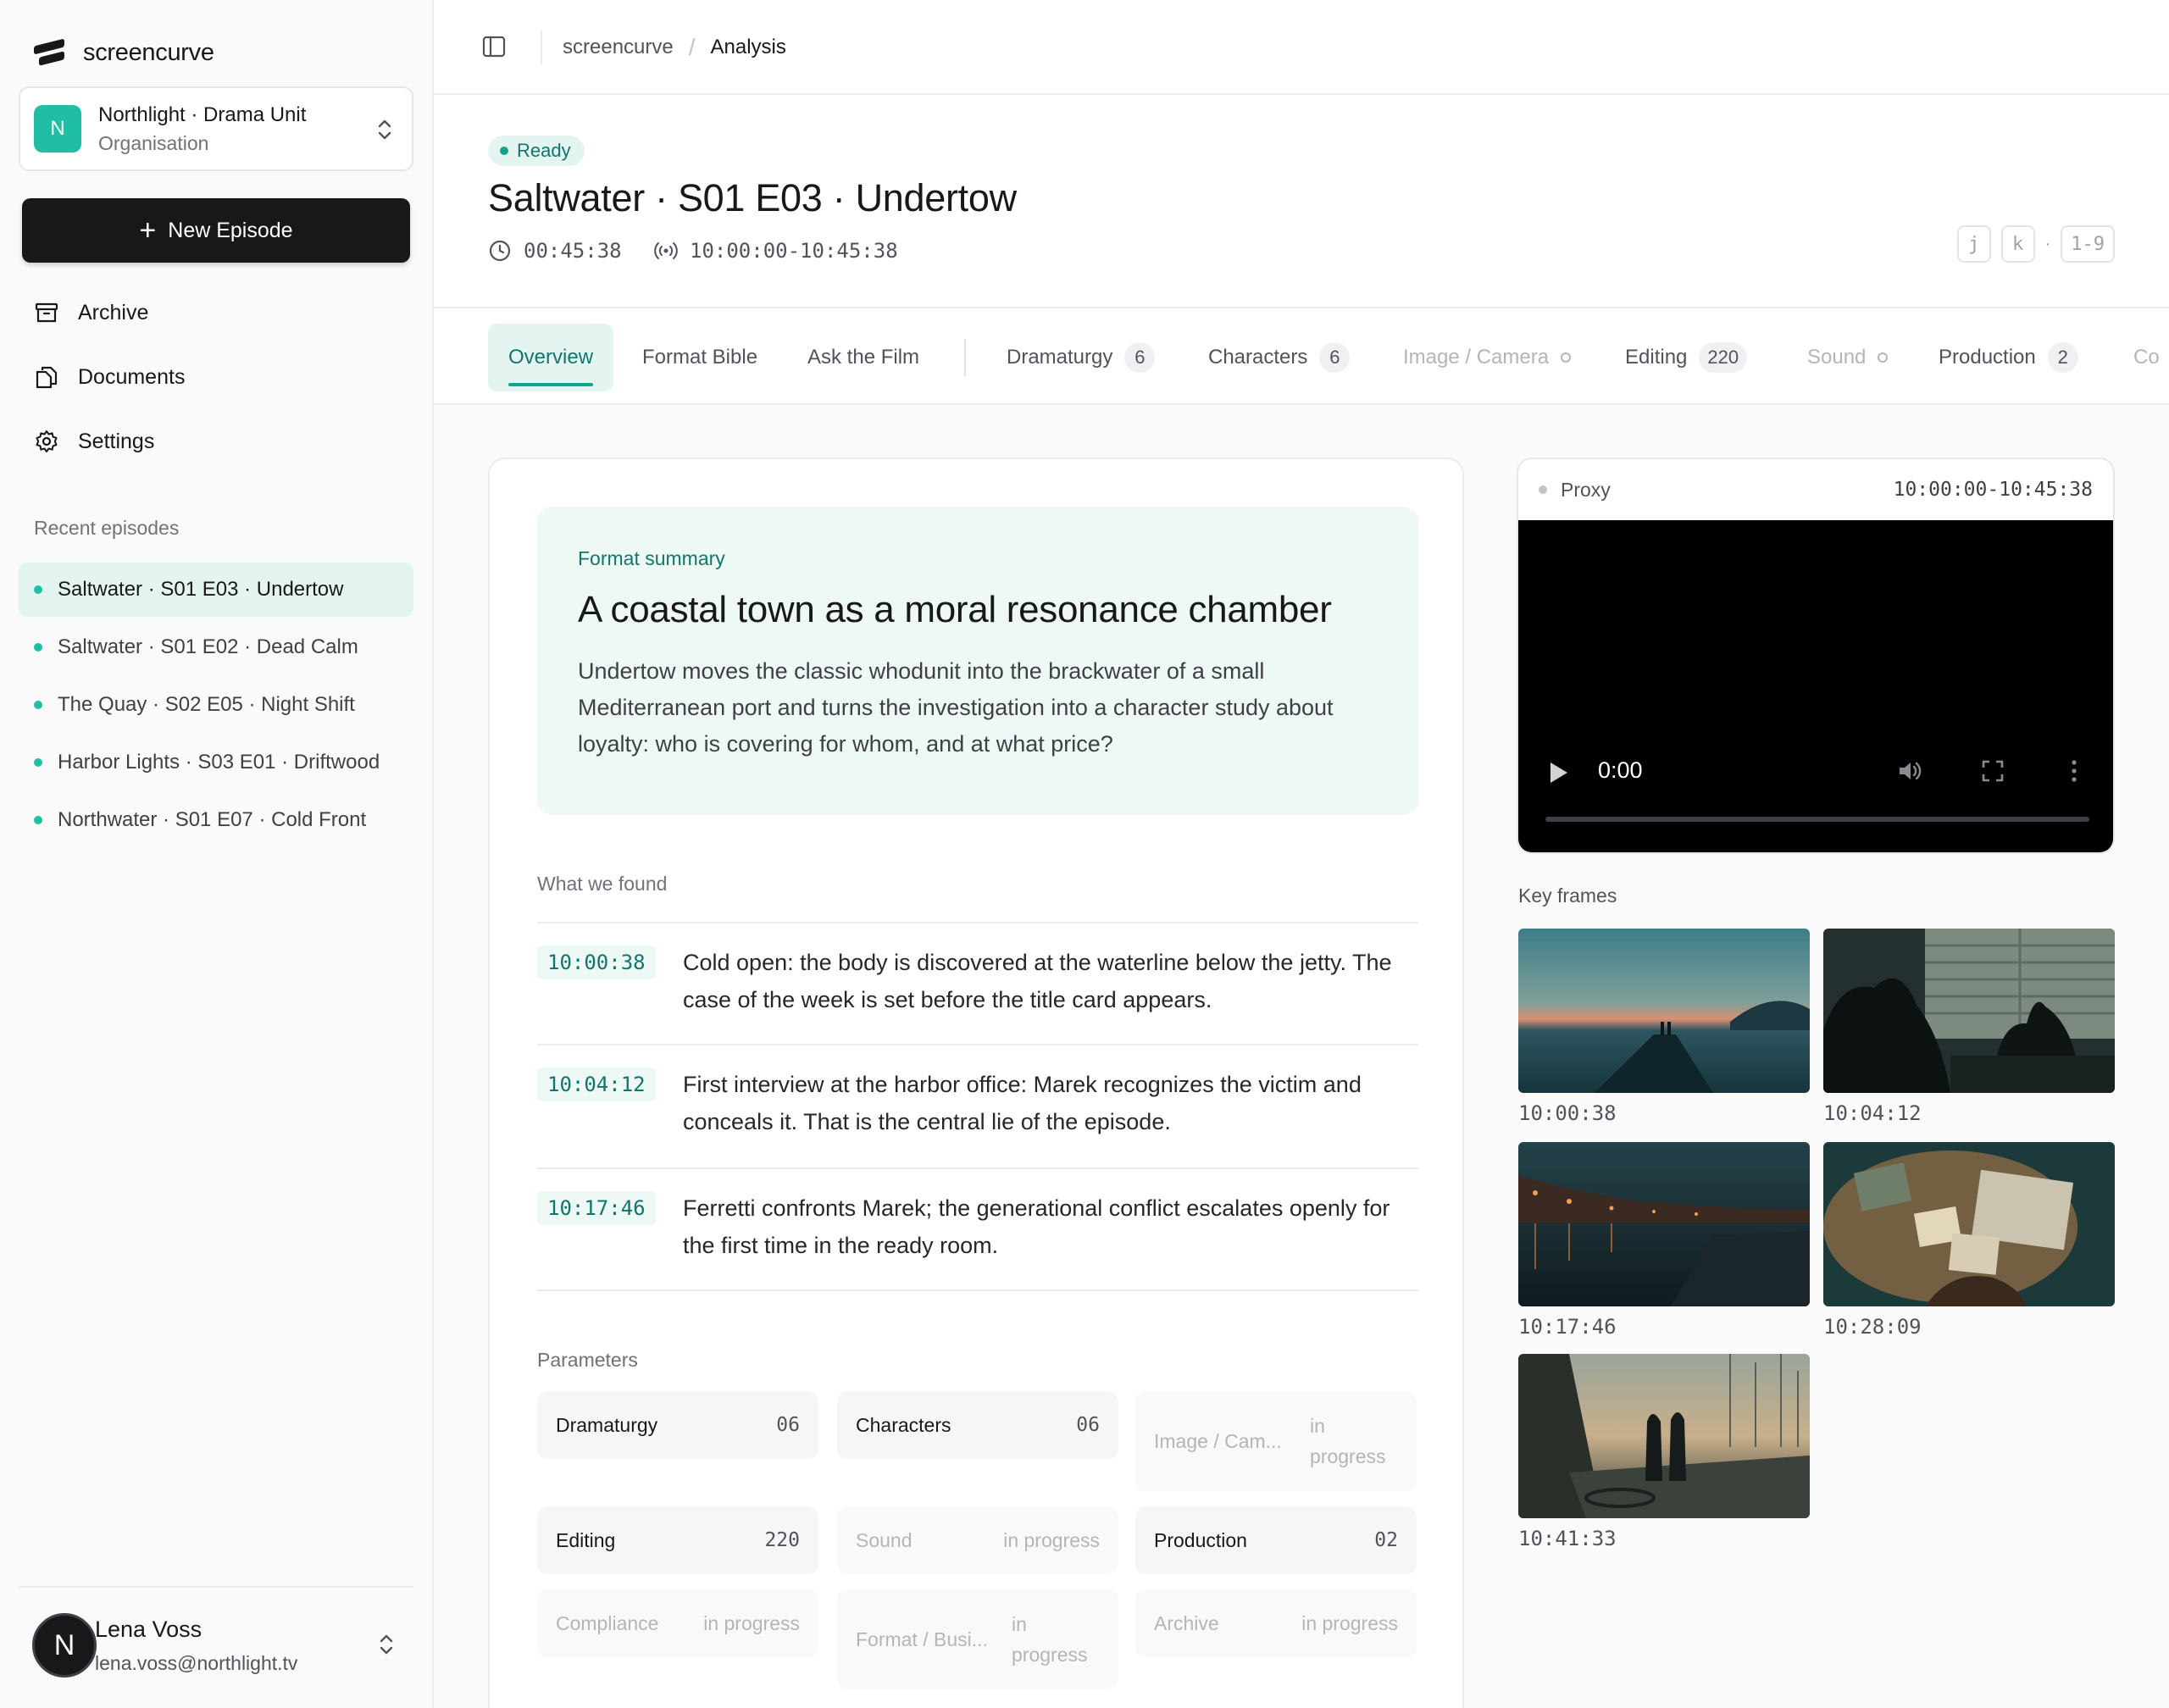  I want to click on play-icon, so click(1558, 772).